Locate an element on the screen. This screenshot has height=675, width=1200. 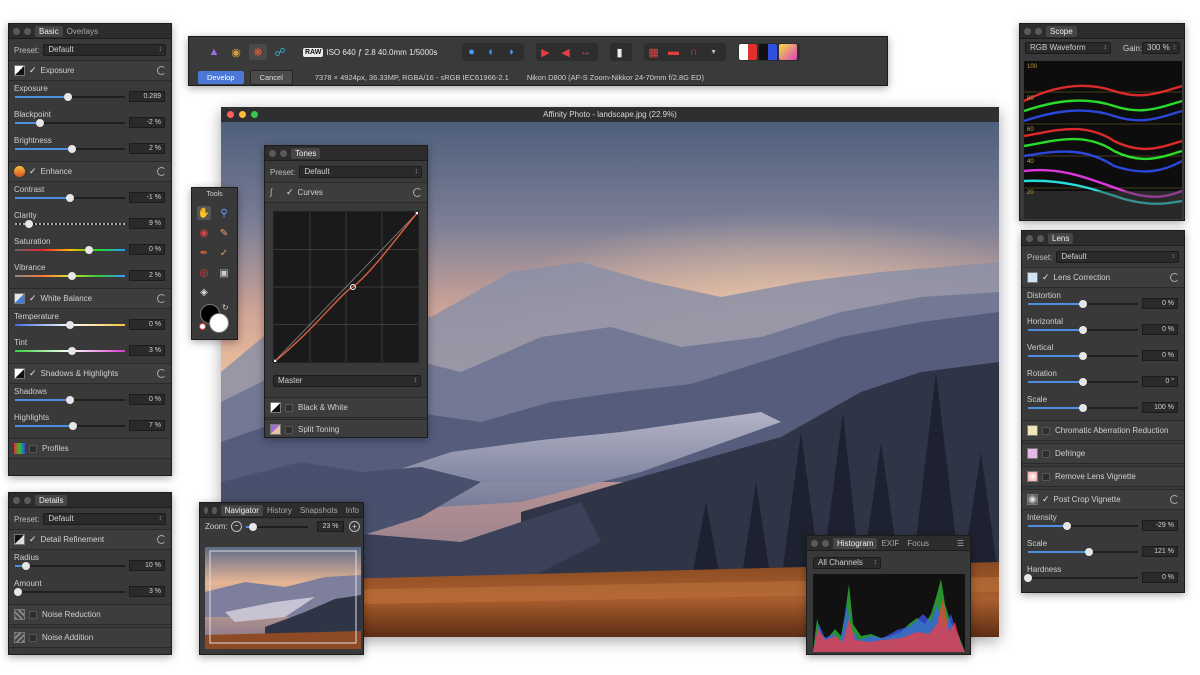
gain-dropdown: 300 % is located at coordinates (1161, 48).